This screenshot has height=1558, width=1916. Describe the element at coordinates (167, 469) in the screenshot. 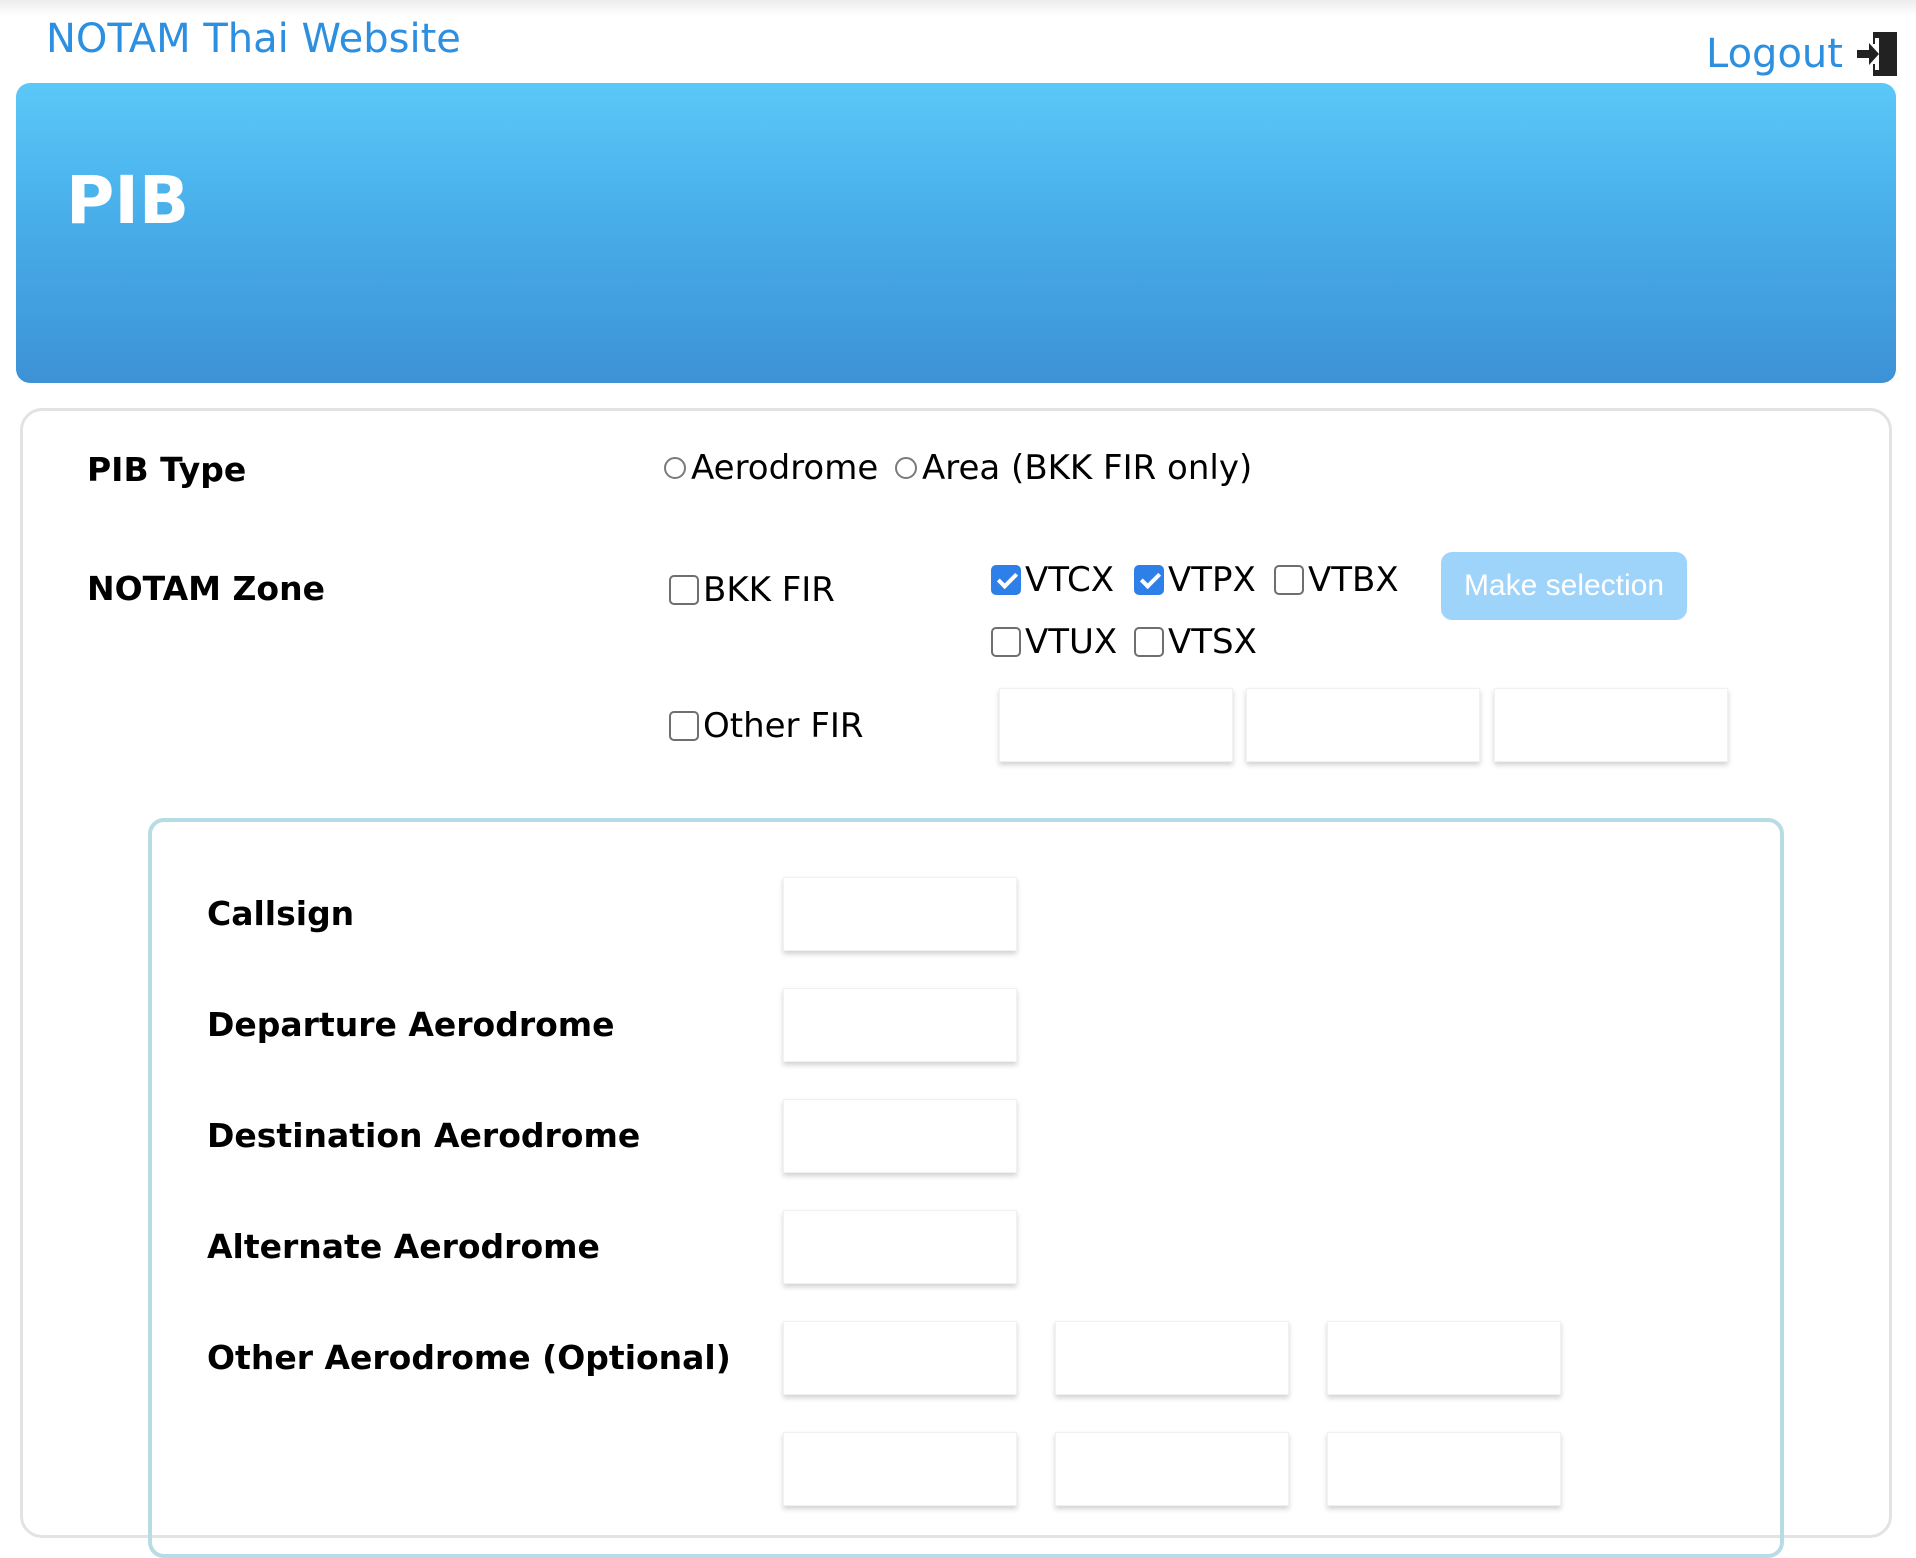

I see `pib-type-label: PIB Type` at that location.